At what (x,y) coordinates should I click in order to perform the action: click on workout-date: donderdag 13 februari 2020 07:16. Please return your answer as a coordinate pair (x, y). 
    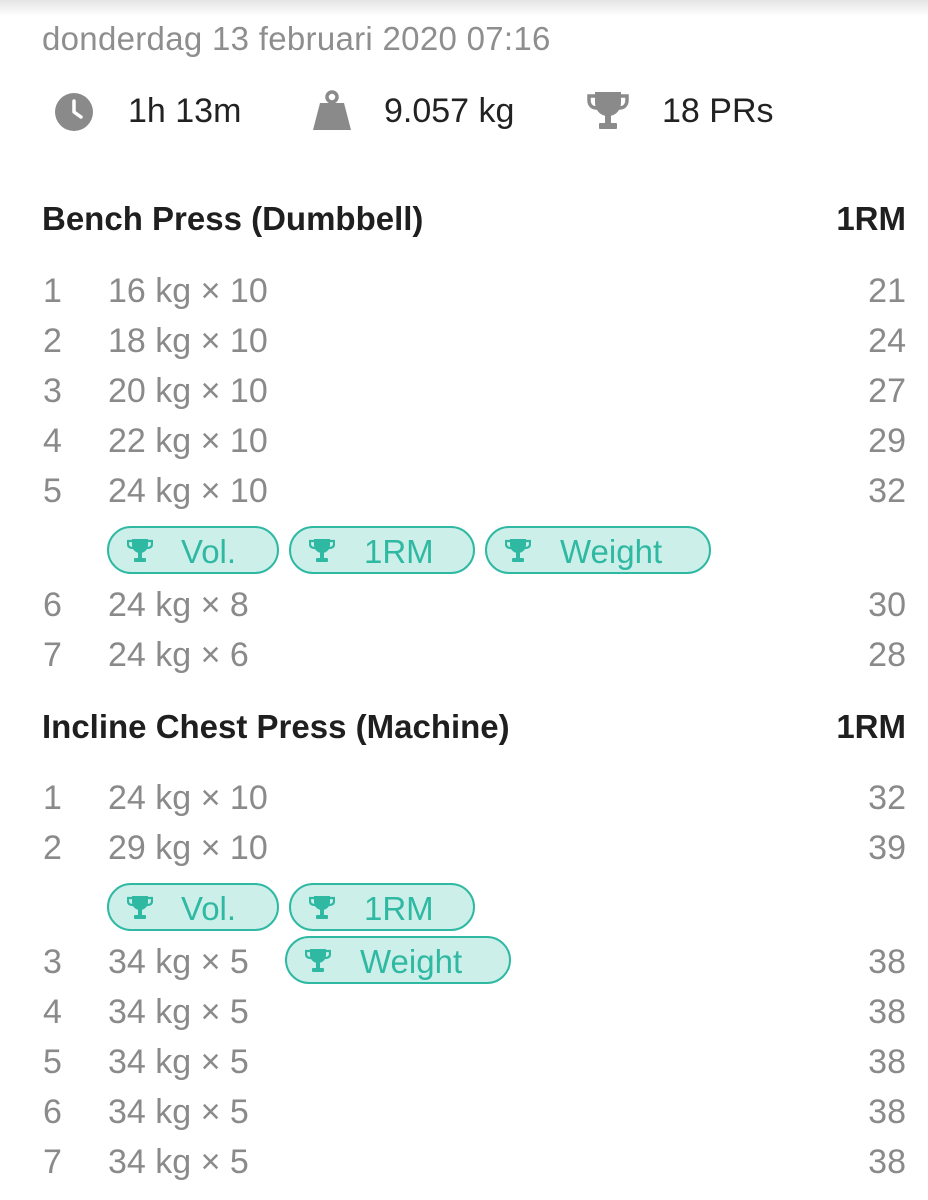
    Looking at the image, I should click on (296, 38).